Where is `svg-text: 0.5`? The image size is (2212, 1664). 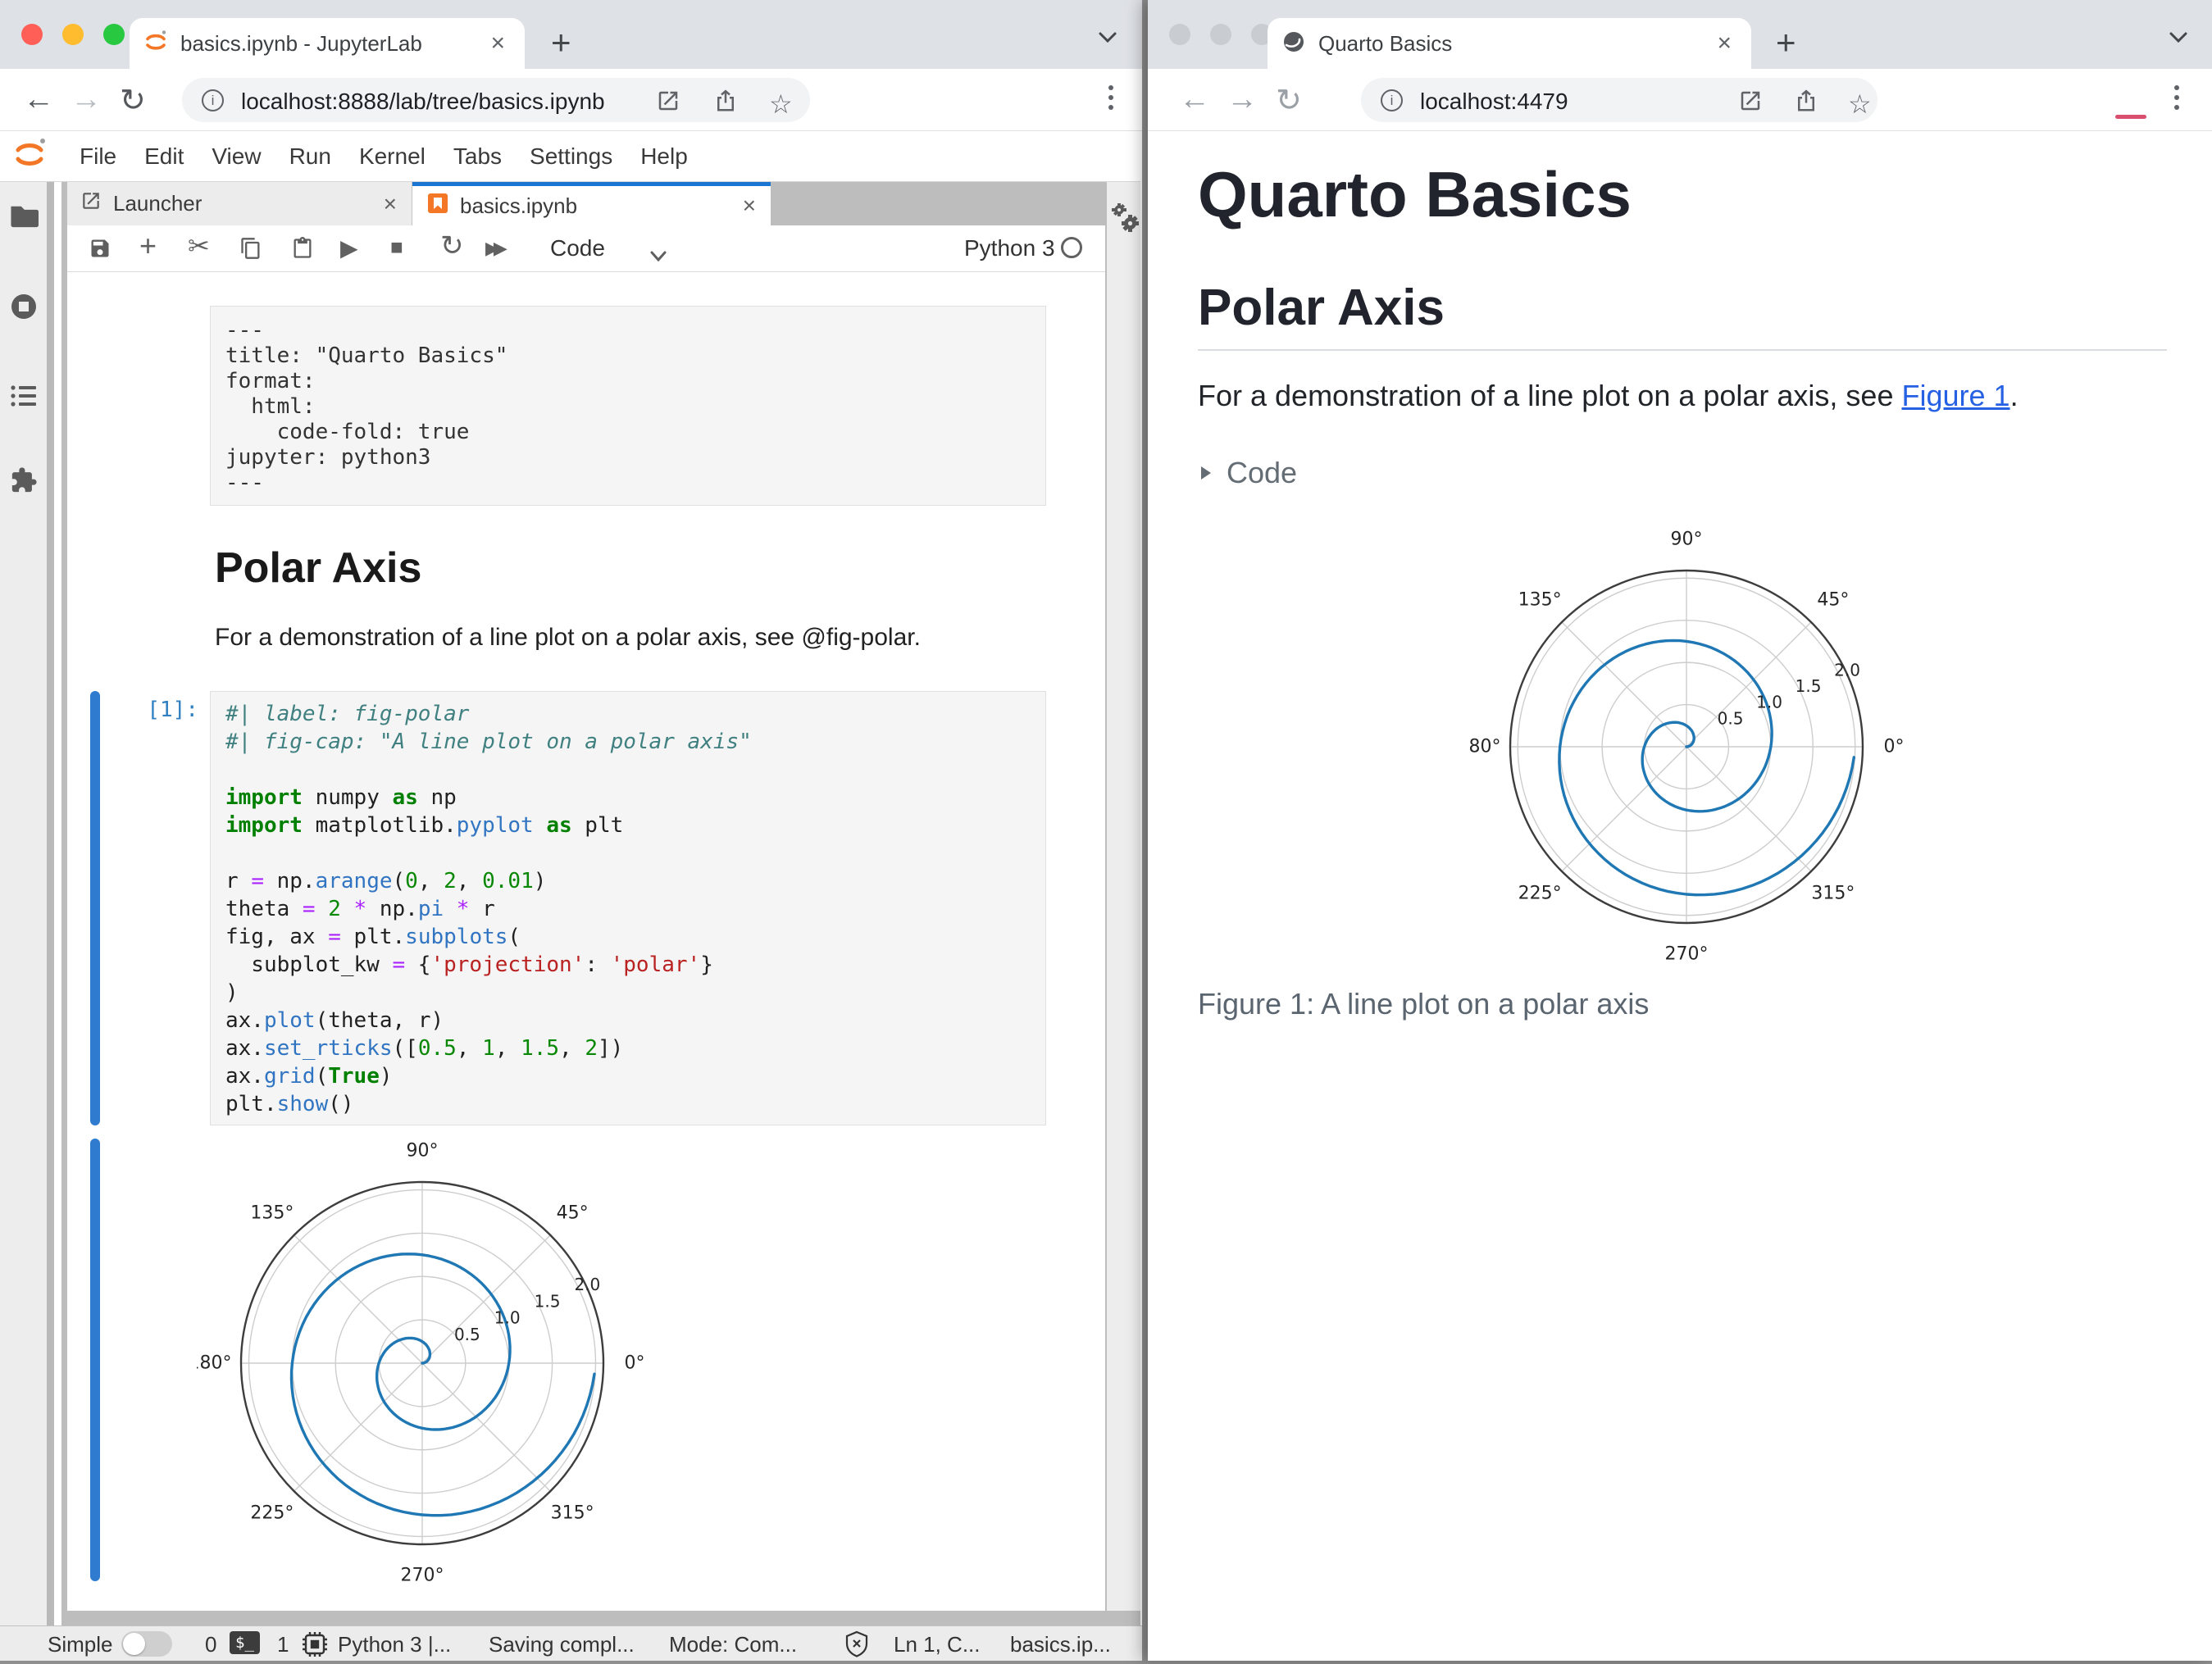 svg-text: 0.5 is located at coordinates (467, 1334).